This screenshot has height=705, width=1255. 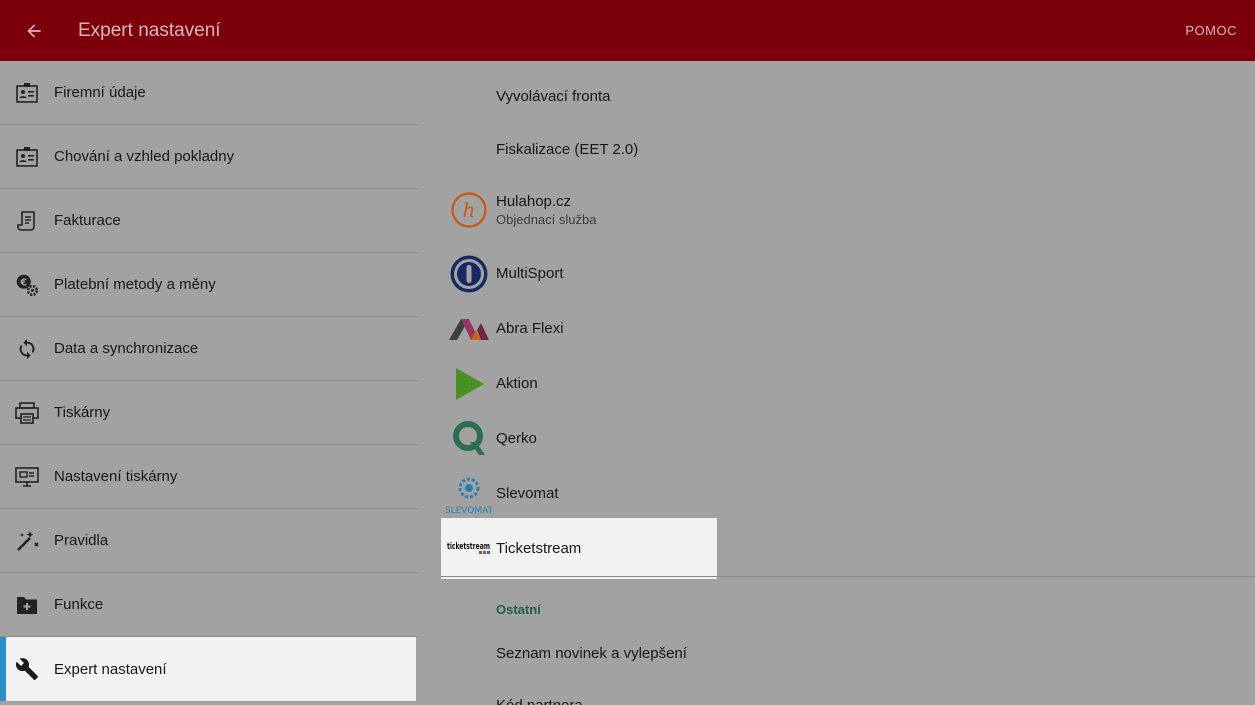 I want to click on sidebar-item-label: Fakturace, so click(x=87, y=220).